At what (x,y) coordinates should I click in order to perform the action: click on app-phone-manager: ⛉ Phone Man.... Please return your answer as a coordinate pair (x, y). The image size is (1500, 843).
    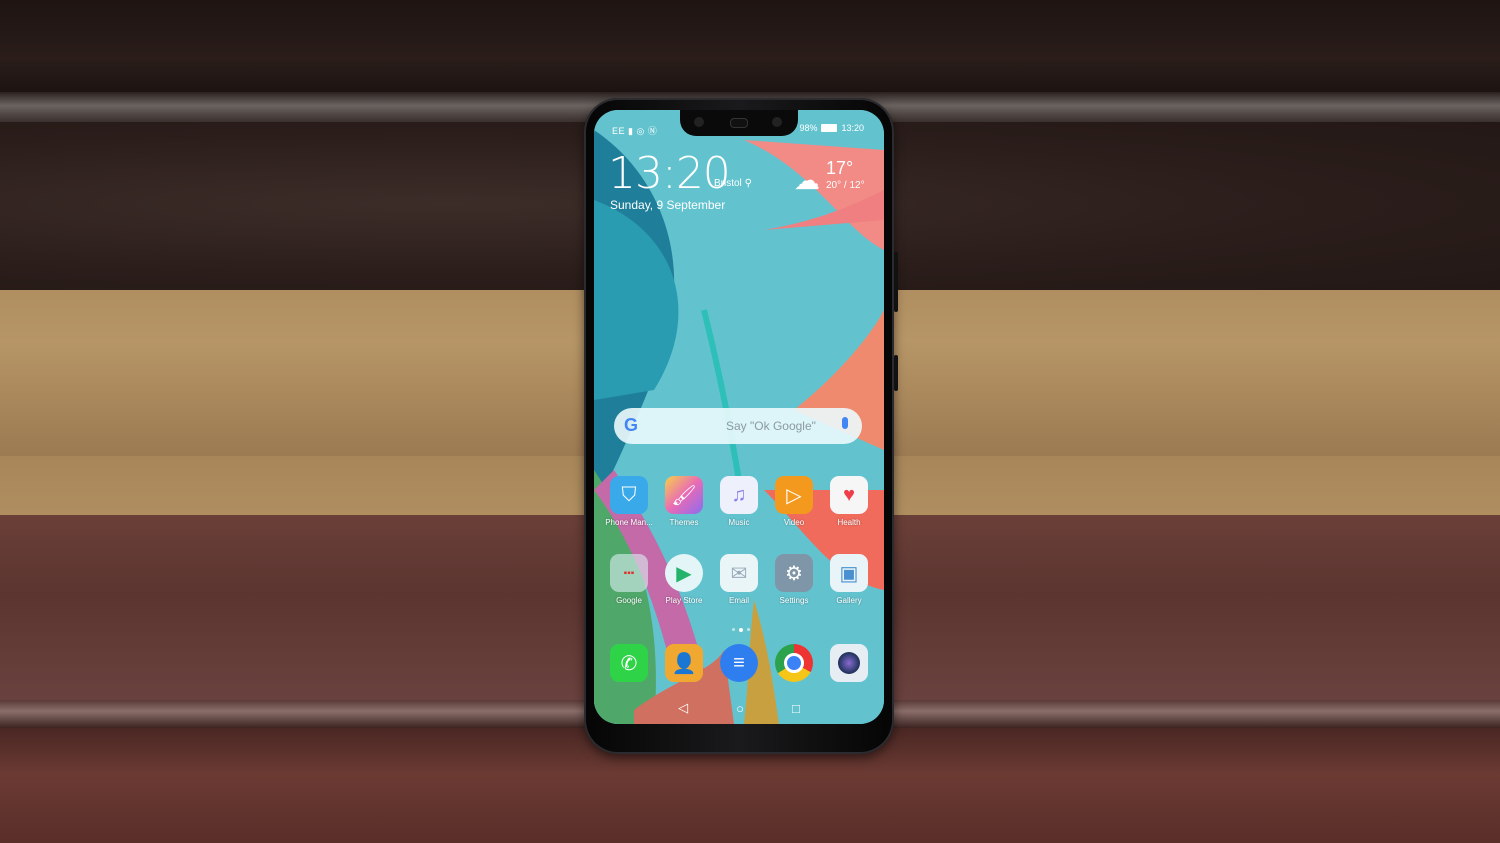
    Looking at the image, I should click on (629, 501).